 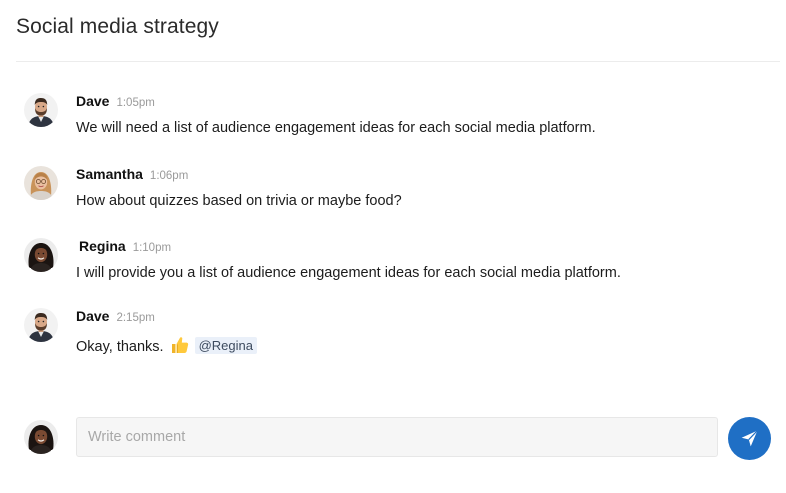 I want to click on comment-author: Dave 2:15pm, so click(x=115, y=316).